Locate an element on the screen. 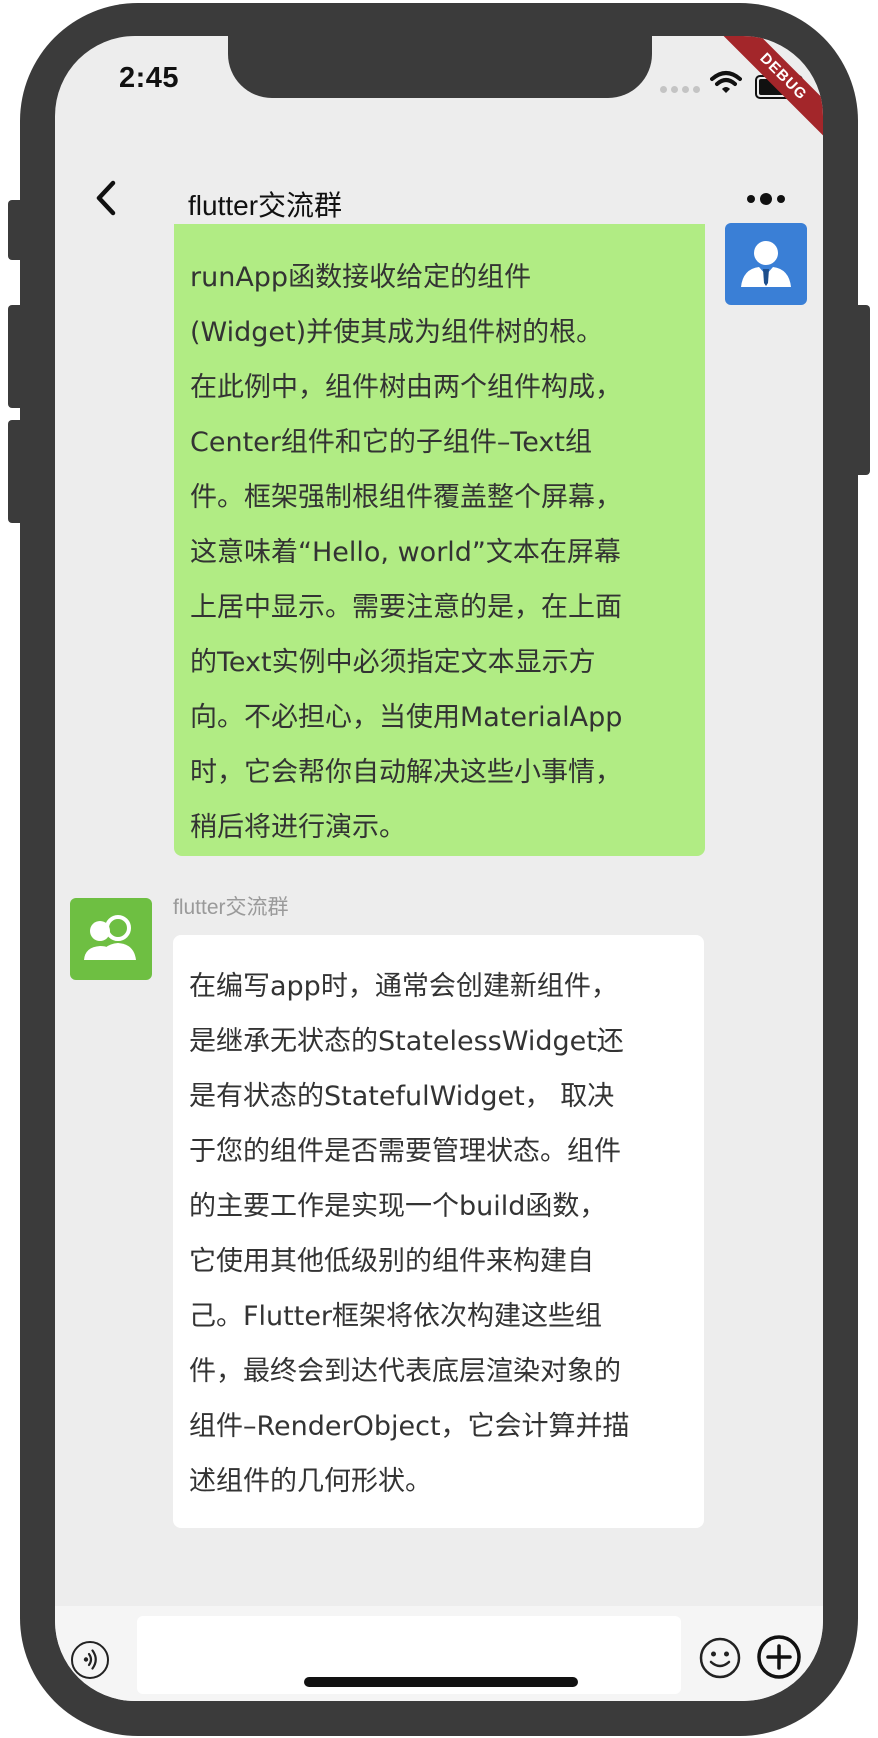  message-line: 在此例中，组件树由两个组件构成， is located at coordinates (406, 387).